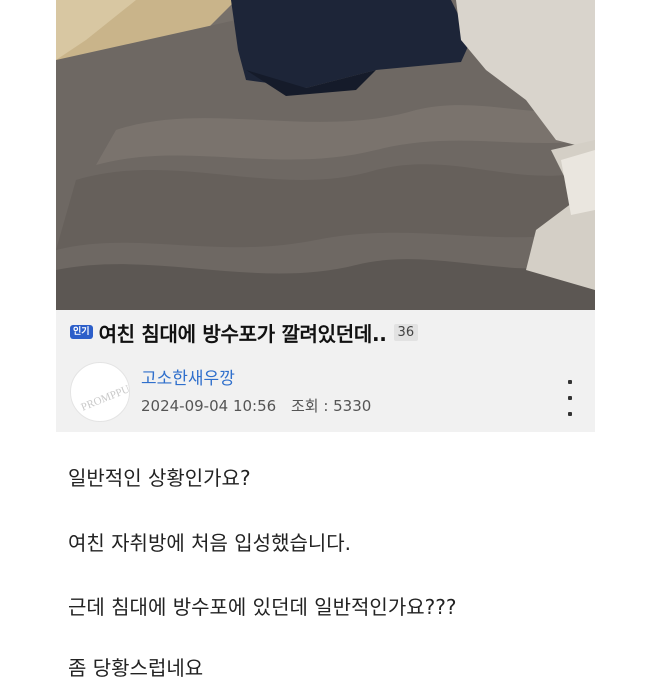 Image resolution: width=655 pixels, height=681 pixels. I want to click on content-line: 여친 자취방에 처음 입성했습니다., so click(210, 543).